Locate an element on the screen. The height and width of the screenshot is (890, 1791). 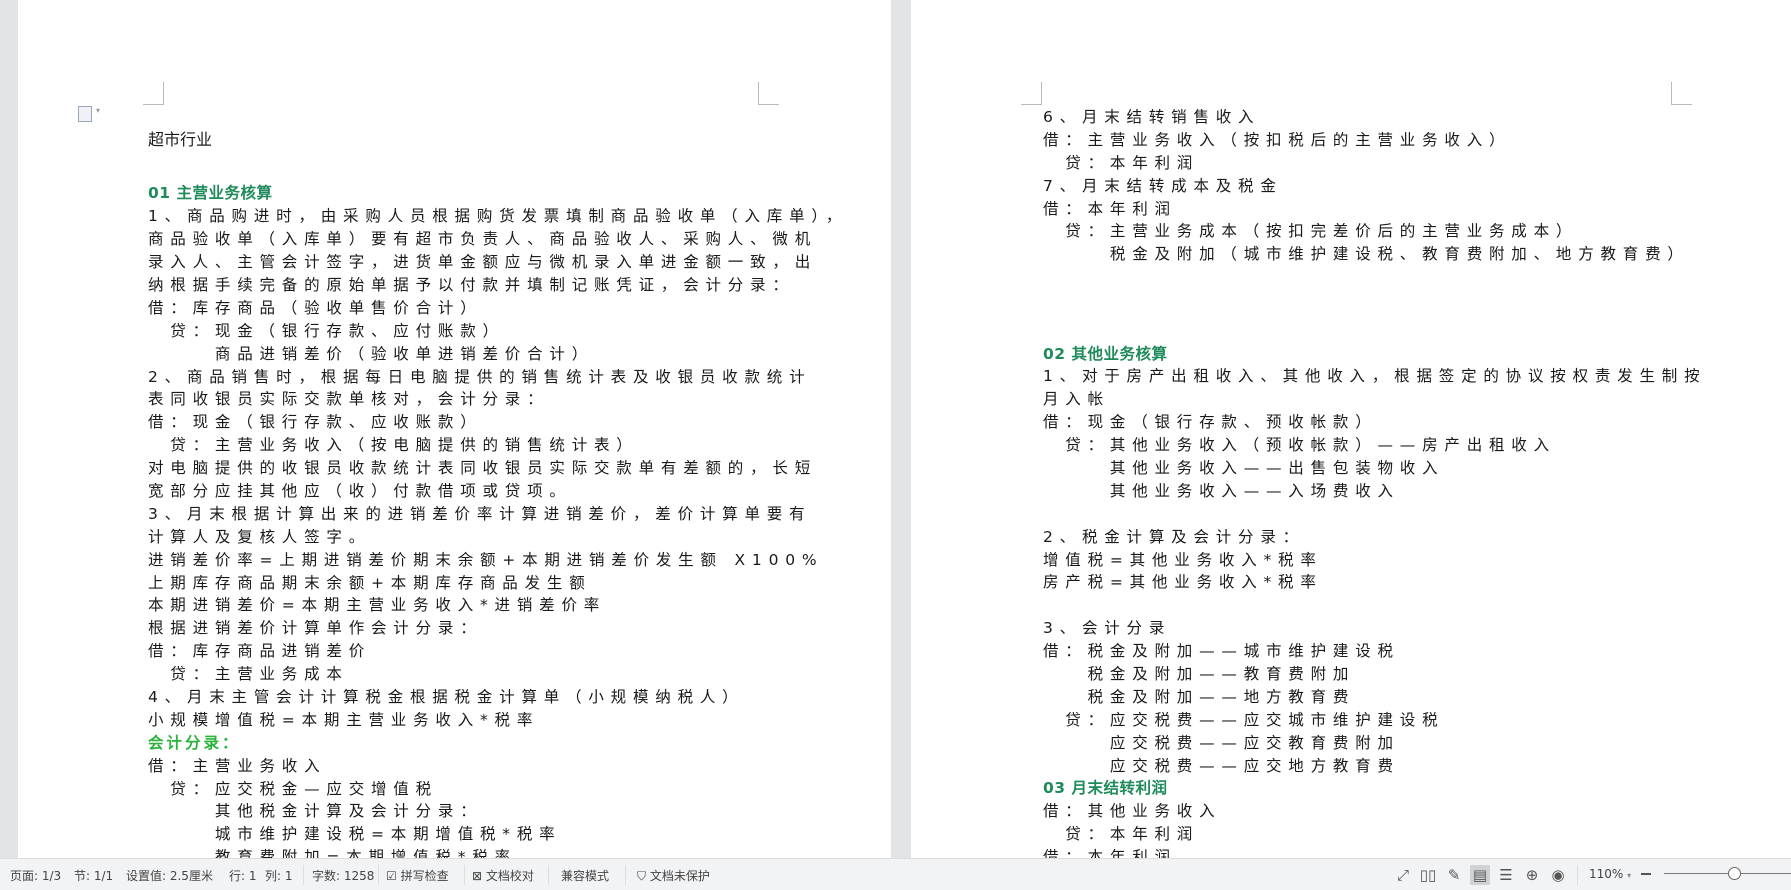
text-line: 借：库存商品进销差价 is located at coordinates (498, 651).